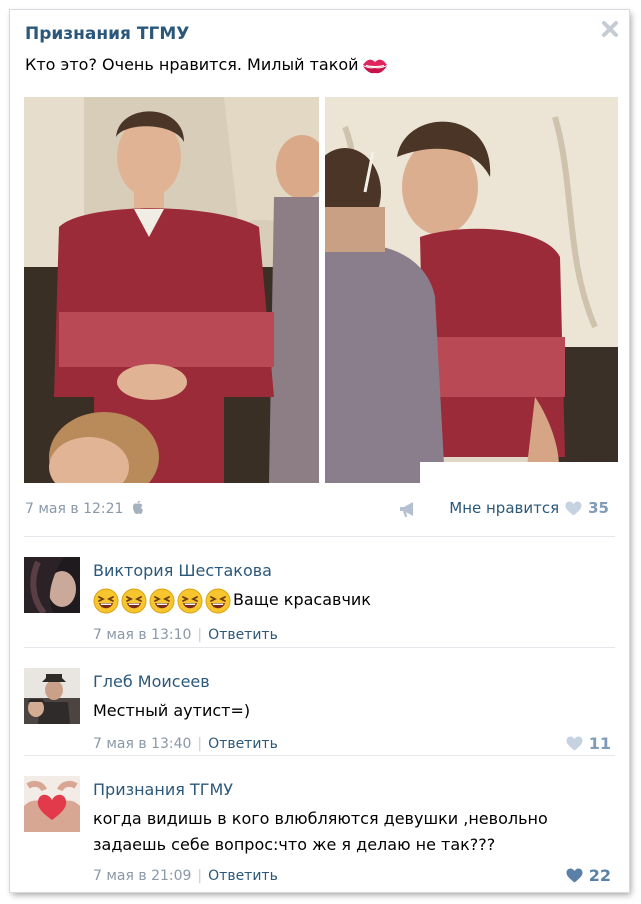 This screenshot has width=641, height=904. I want to click on megaphone-icon, so click(408, 510).